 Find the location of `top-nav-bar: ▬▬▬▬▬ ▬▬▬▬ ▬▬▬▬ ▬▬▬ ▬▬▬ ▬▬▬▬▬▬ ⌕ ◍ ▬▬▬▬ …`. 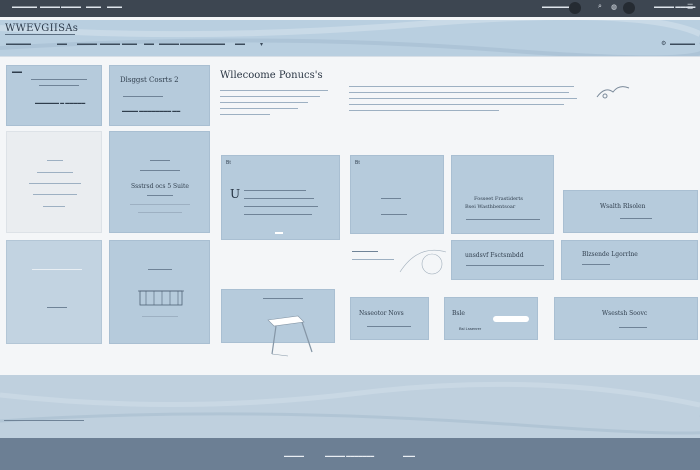

top-nav-bar: ▬▬▬▬▬ ▬▬▬▬ ▬▬▬▬ ▬▬▬ ▬▬▬ ▬▬▬▬▬▬ ⌕ ◍ ▬▬▬▬ … is located at coordinates (350, 8).